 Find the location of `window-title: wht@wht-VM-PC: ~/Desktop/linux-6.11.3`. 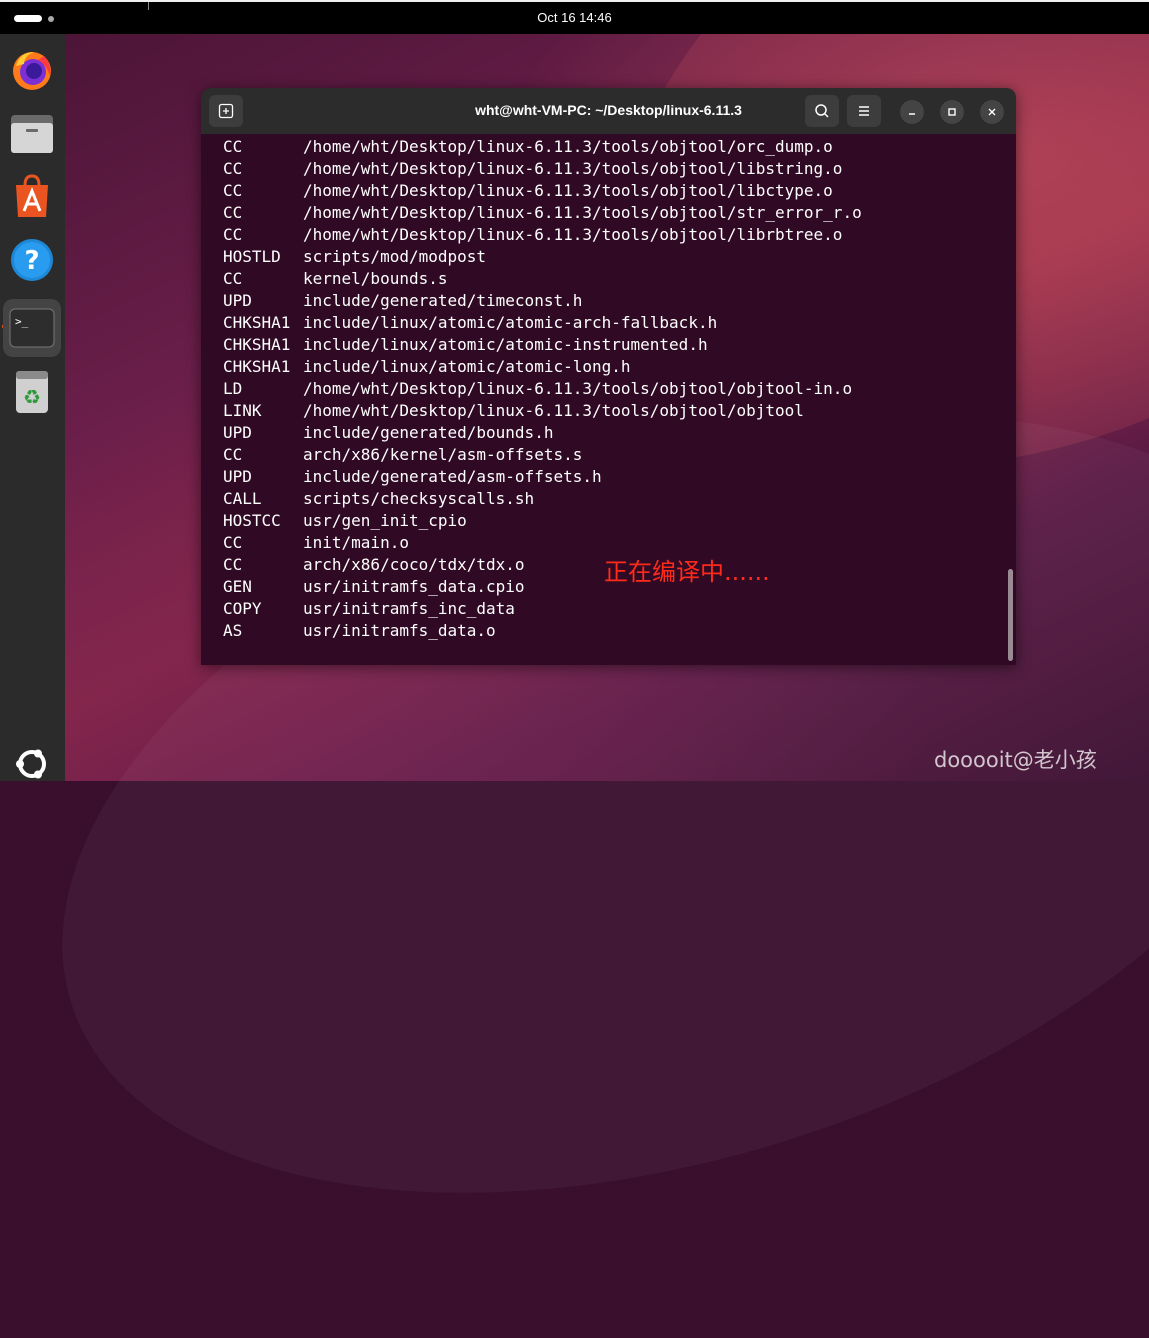

window-title: wht@wht-VM-PC: ~/Desktop/linux-6.11.3 is located at coordinates (608, 110).